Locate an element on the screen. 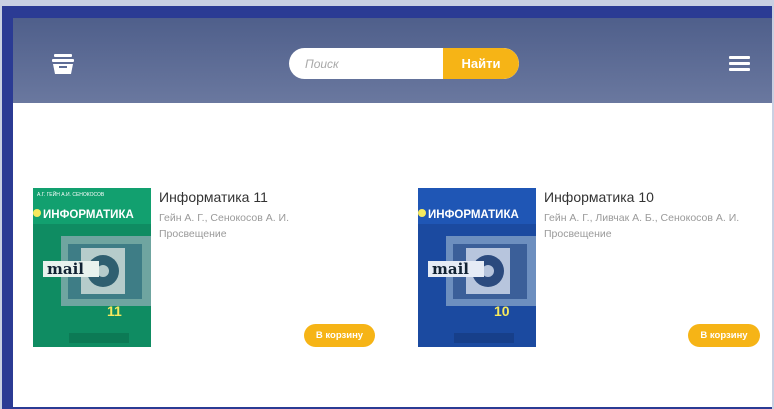 Image resolution: width=774 pixels, height=409 pixels. cart-button is located at coordinates (63, 64).